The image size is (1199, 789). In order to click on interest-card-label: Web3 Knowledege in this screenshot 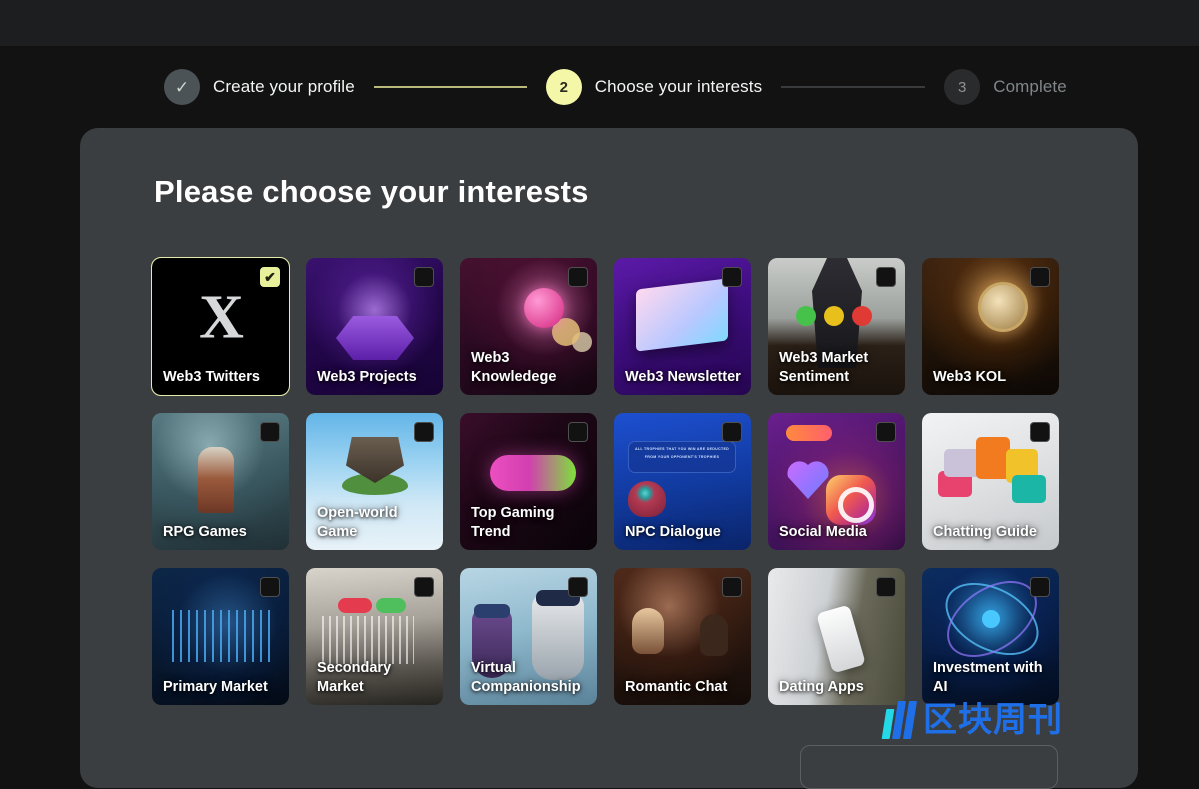, I will do `click(514, 367)`.